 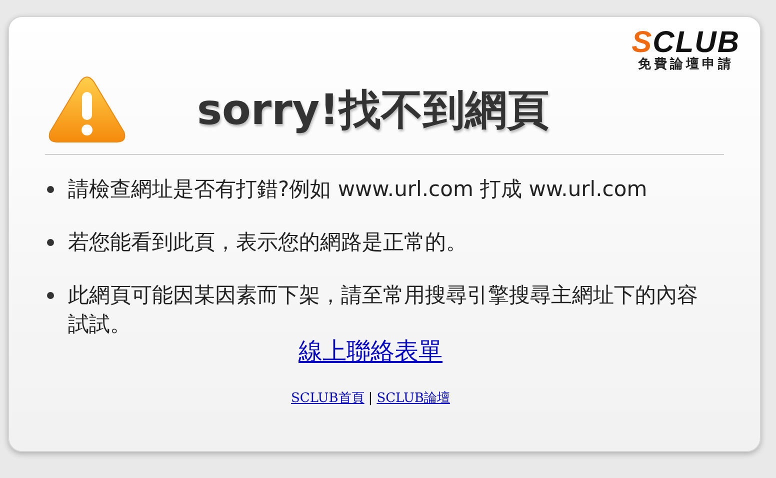 What do you see at coordinates (413, 398) in the screenshot?
I see `forum-link: SCLUB論壇` at bounding box center [413, 398].